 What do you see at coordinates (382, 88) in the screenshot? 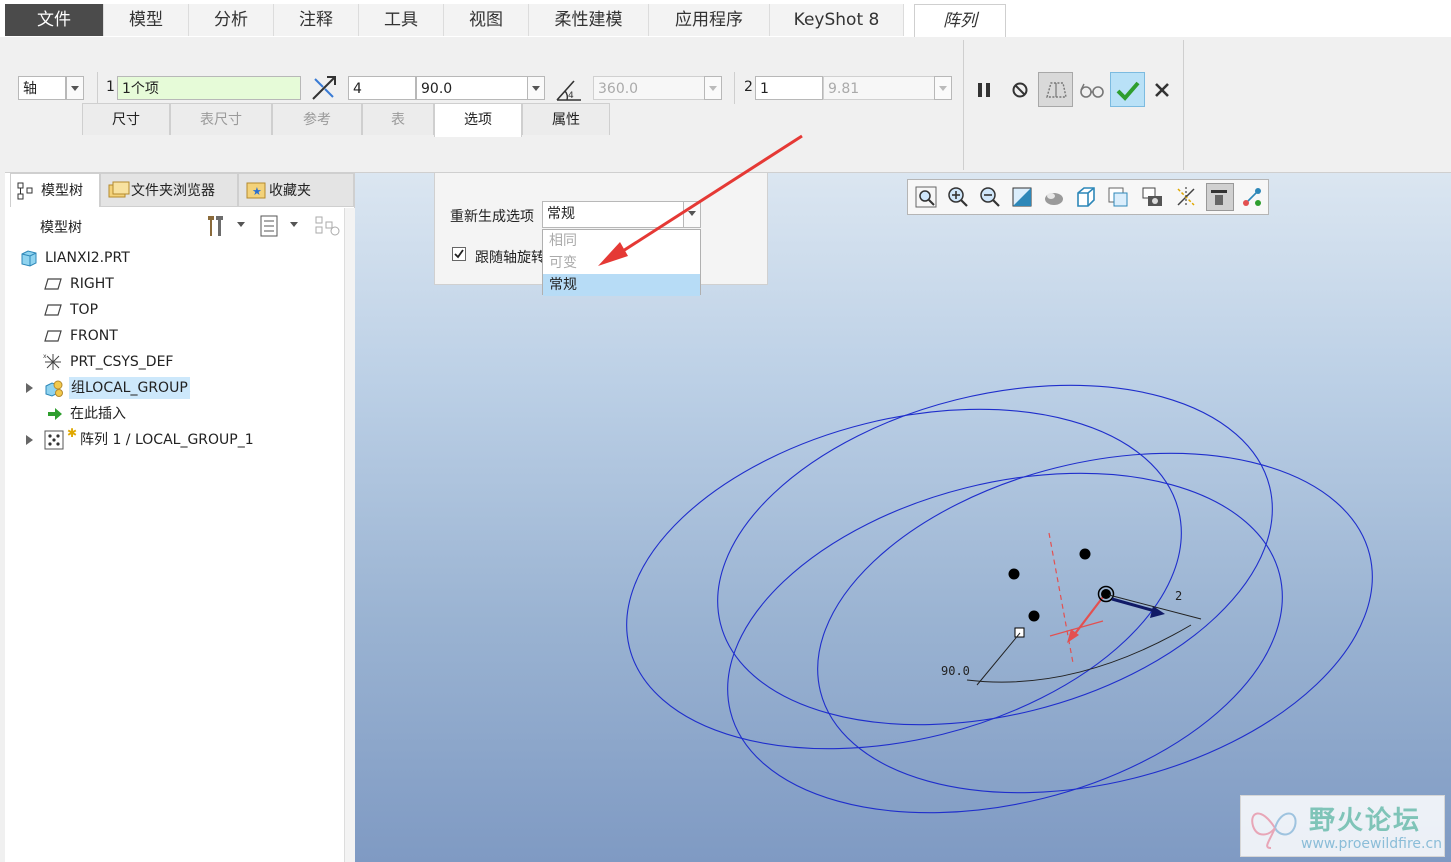
I see `member-count-field: 4` at bounding box center [382, 88].